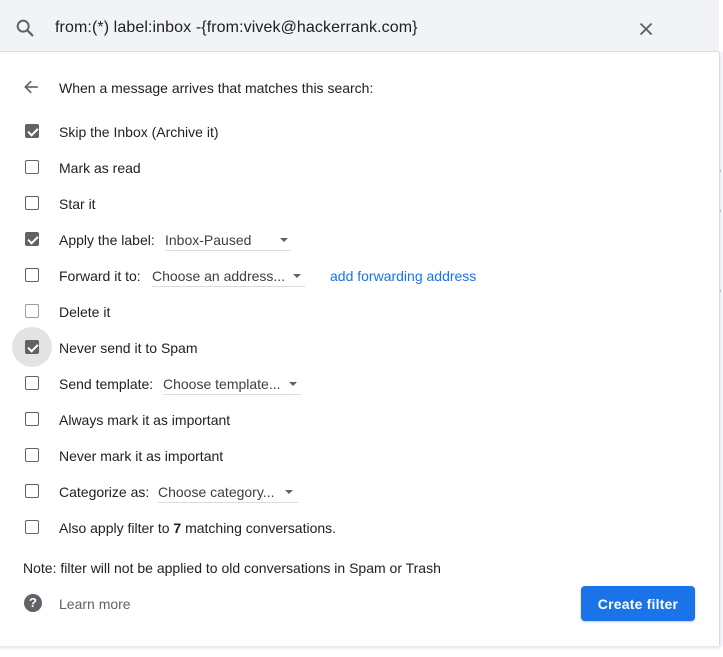  Describe the element at coordinates (638, 603) in the screenshot. I see `create-filter-button: Create filter` at that location.